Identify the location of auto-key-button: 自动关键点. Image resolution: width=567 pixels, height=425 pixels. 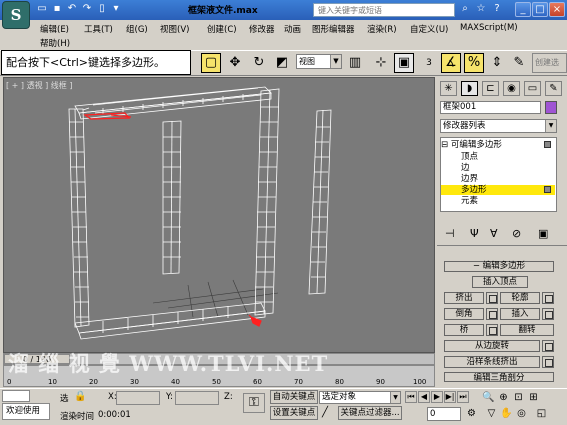
(294, 397).